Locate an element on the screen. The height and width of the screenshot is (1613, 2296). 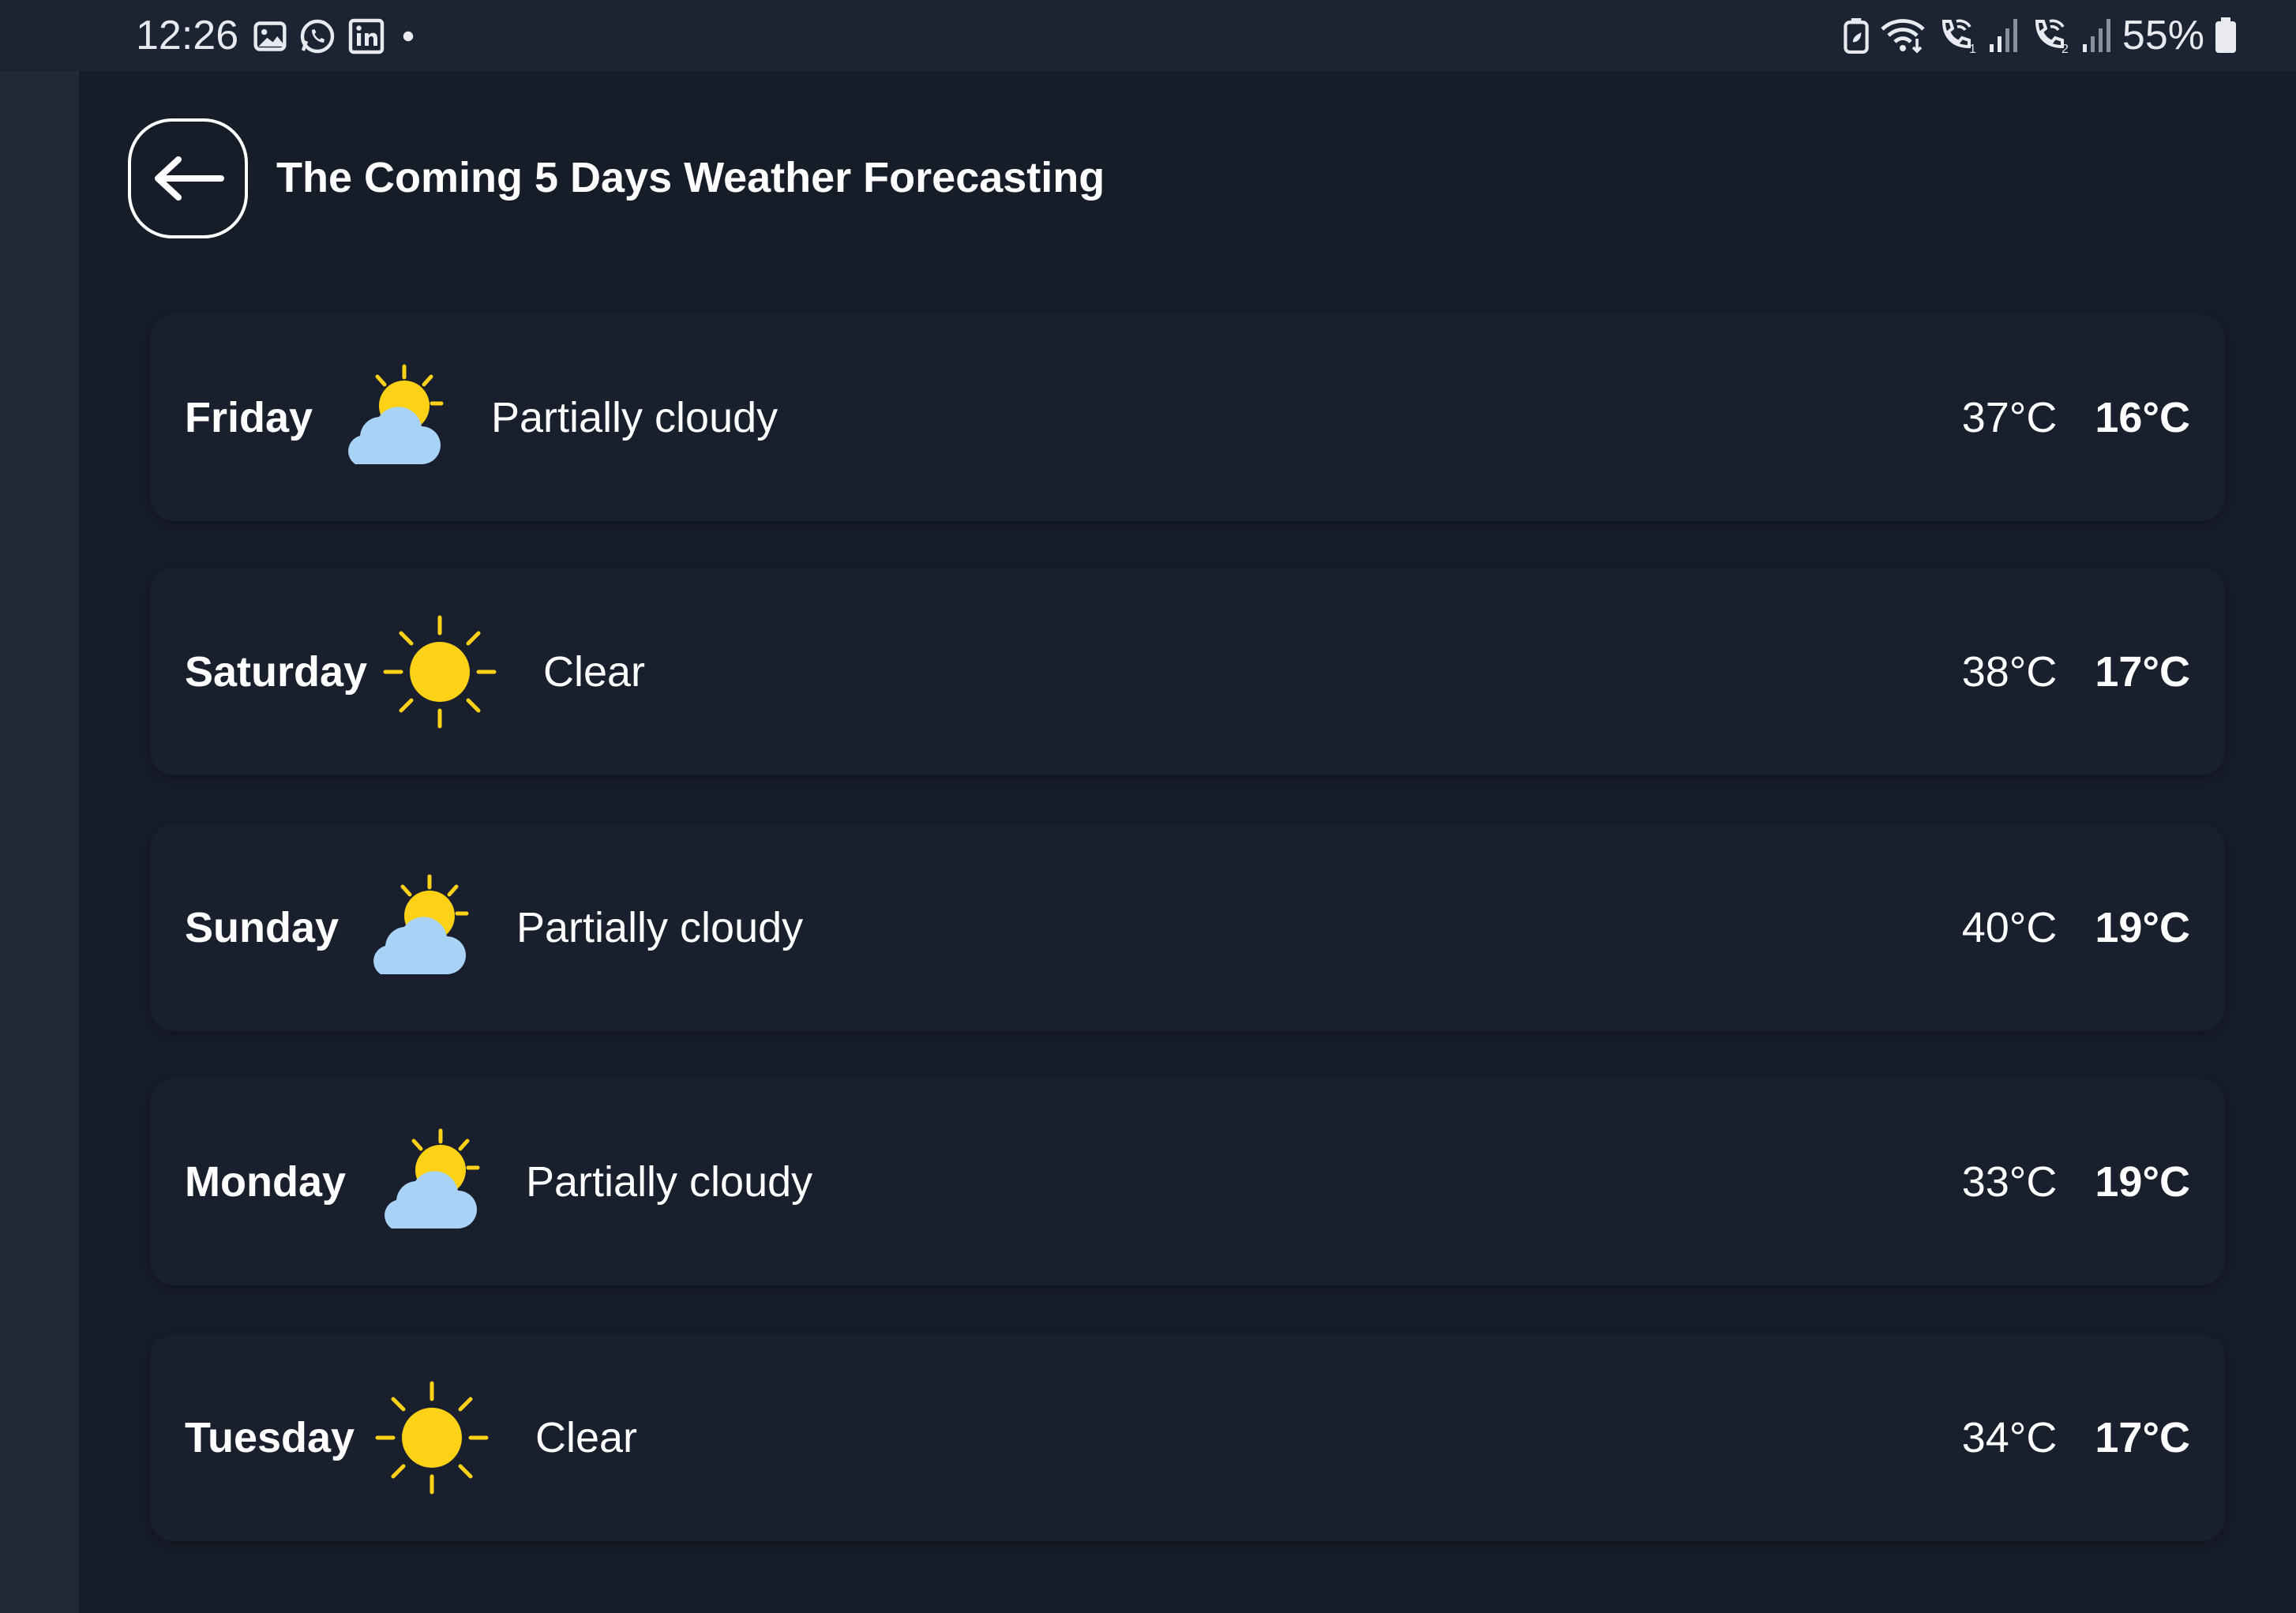
day-name: Sunday is located at coordinates (262, 927).